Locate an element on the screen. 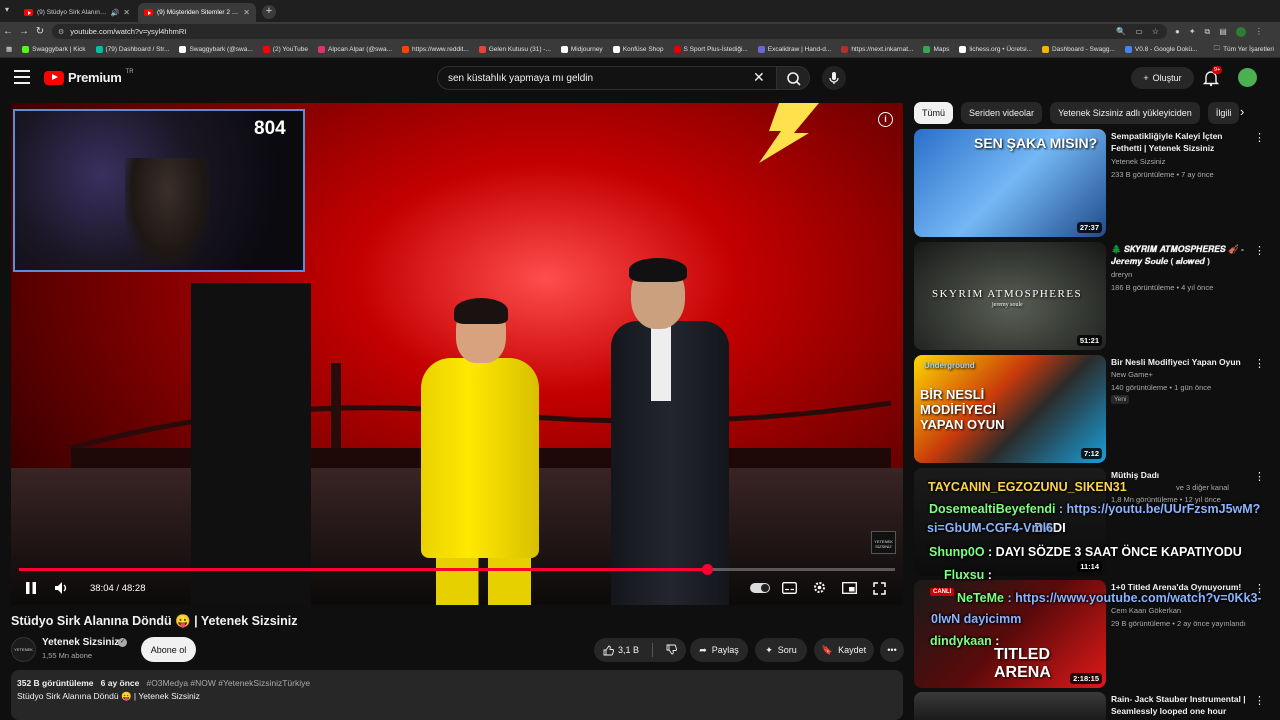 This screenshot has width=1280, height=720. bookmark-item: Midjourney is located at coordinates (581, 49).